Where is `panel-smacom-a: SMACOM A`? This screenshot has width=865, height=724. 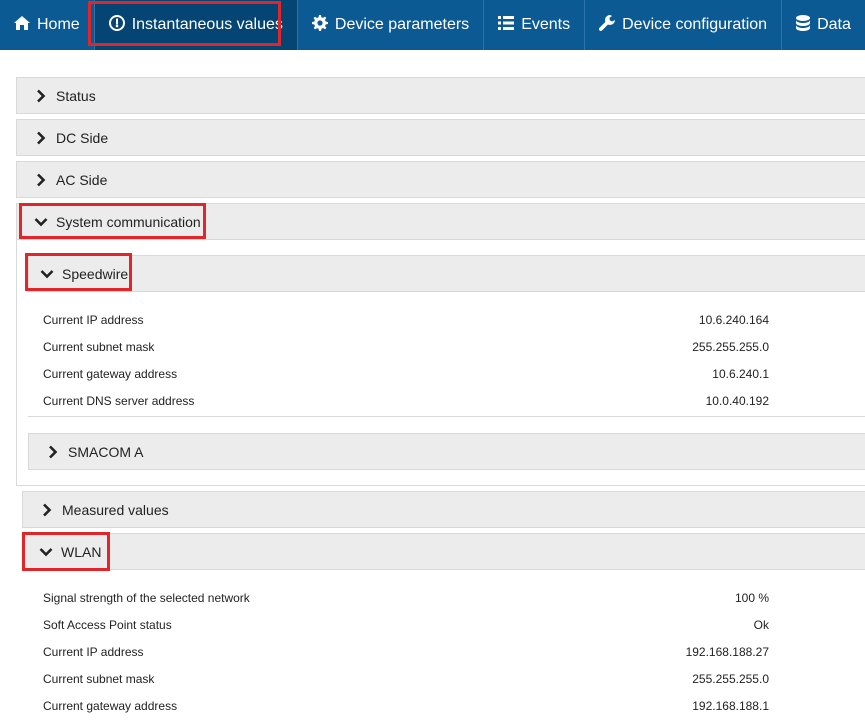
panel-smacom-a: SMACOM A is located at coordinates (446, 451).